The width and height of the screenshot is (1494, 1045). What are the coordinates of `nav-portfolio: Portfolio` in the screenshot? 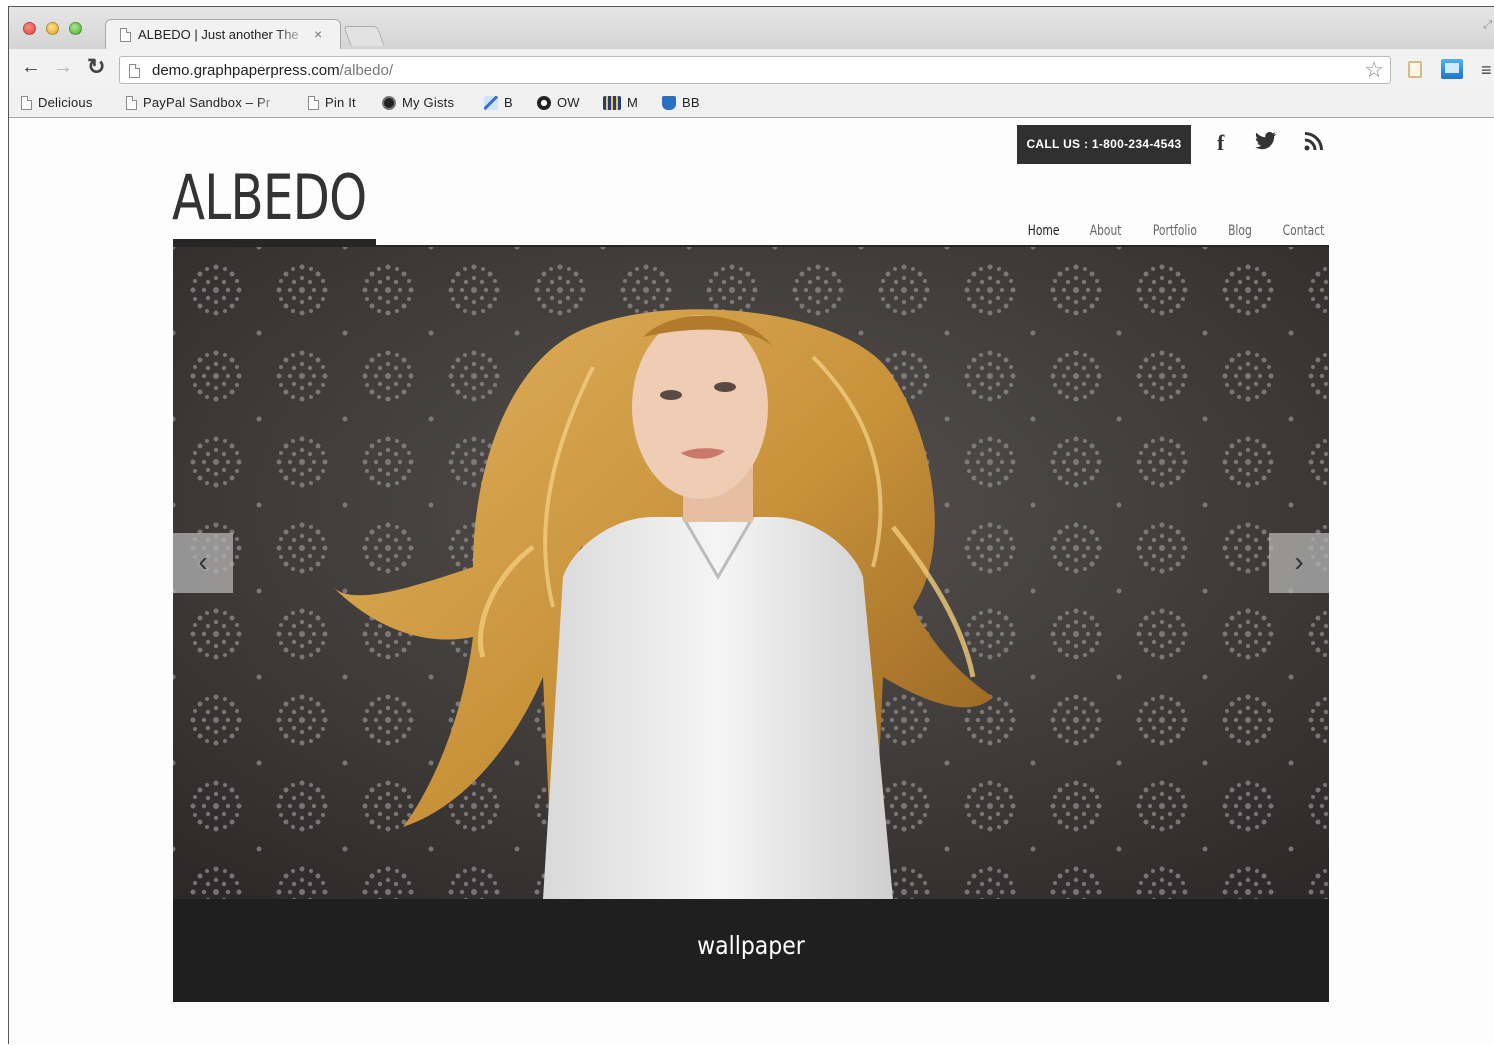 It's located at (1175, 231).